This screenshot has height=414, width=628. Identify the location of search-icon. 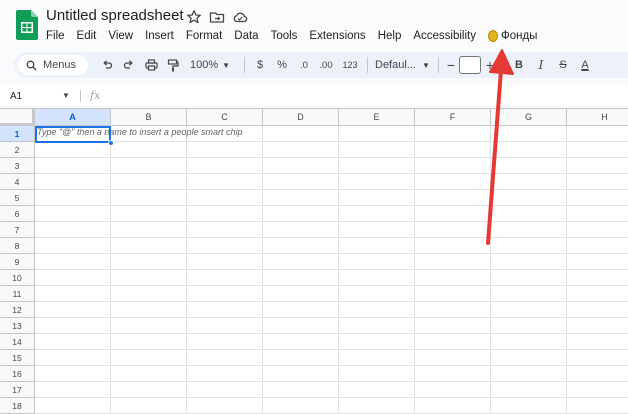
(31, 65).